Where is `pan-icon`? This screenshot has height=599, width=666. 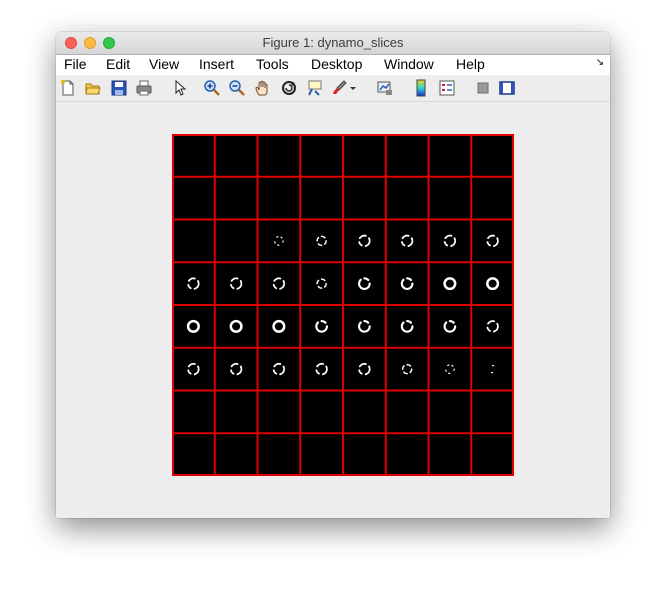
pan-icon is located at coordinates (263, 88).